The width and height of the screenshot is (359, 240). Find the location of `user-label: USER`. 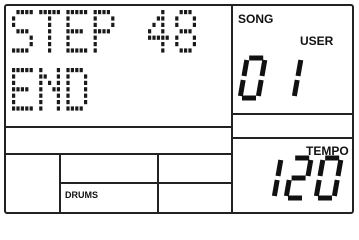

user-label: USER is located at coordinates (317, 41).